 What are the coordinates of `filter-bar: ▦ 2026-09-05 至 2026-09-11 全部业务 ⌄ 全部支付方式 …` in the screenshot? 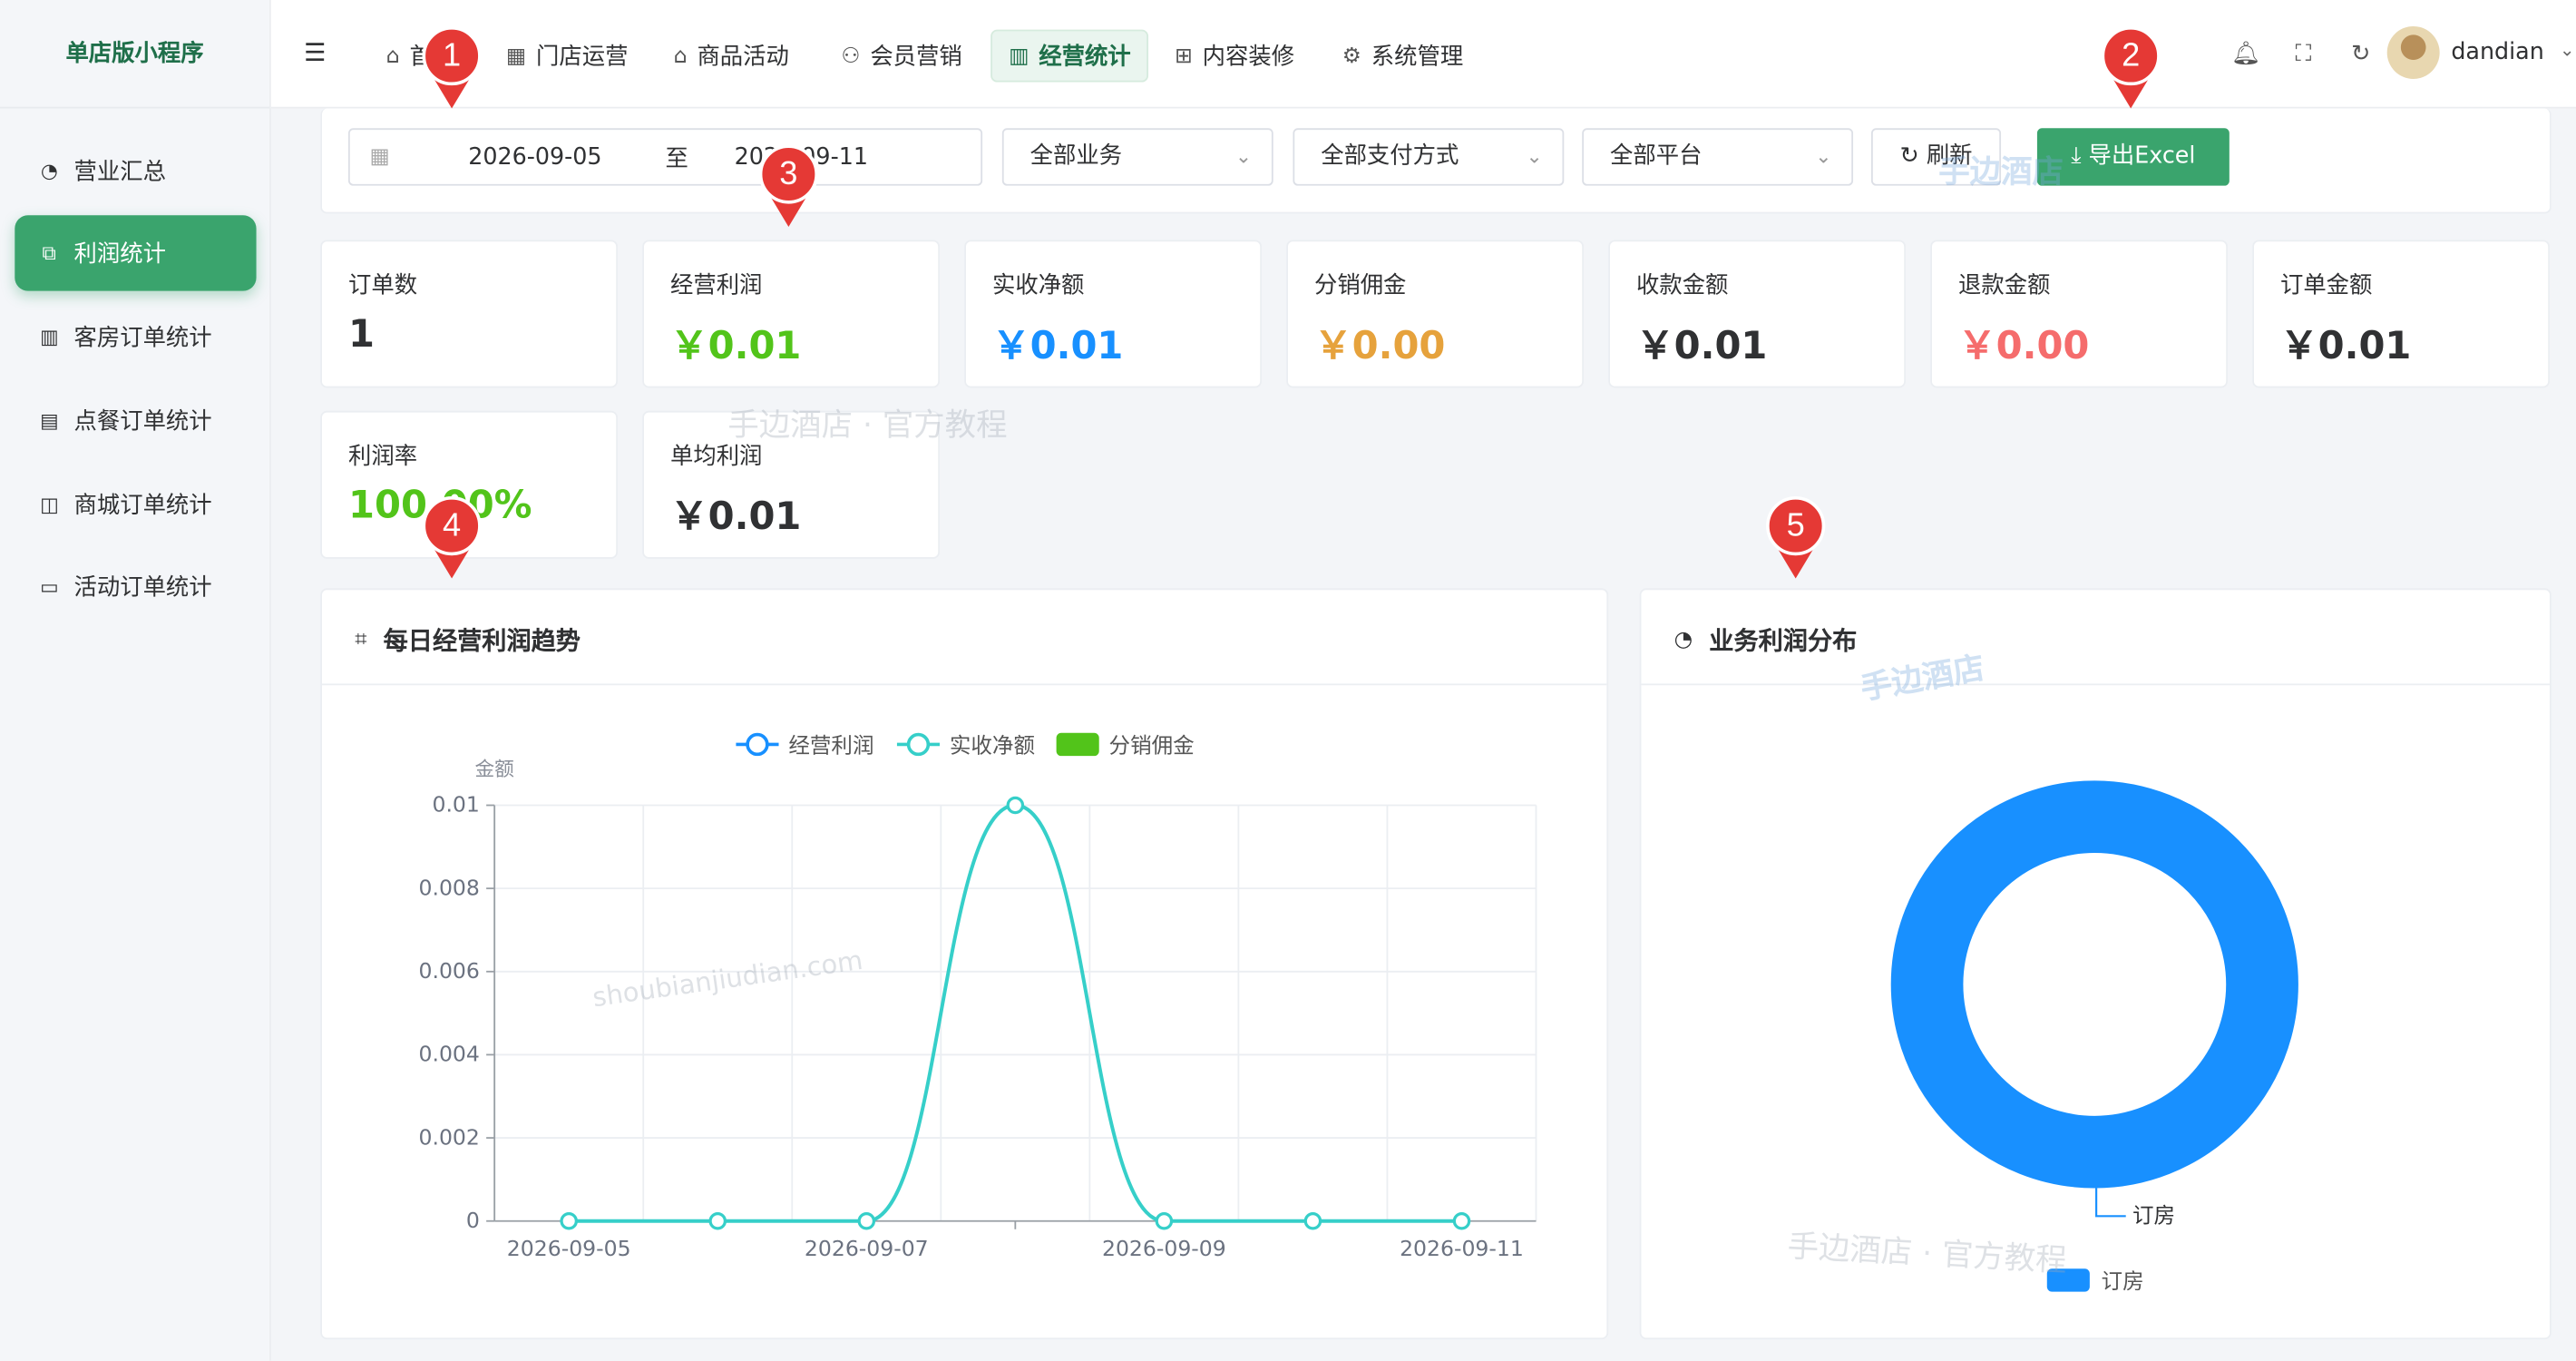 It's located at (1436, 161).